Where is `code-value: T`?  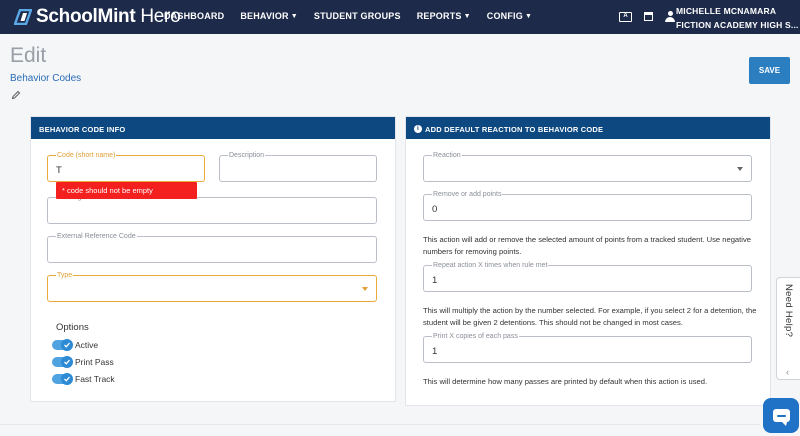 code-value: T is located at coordinates (59, 170).